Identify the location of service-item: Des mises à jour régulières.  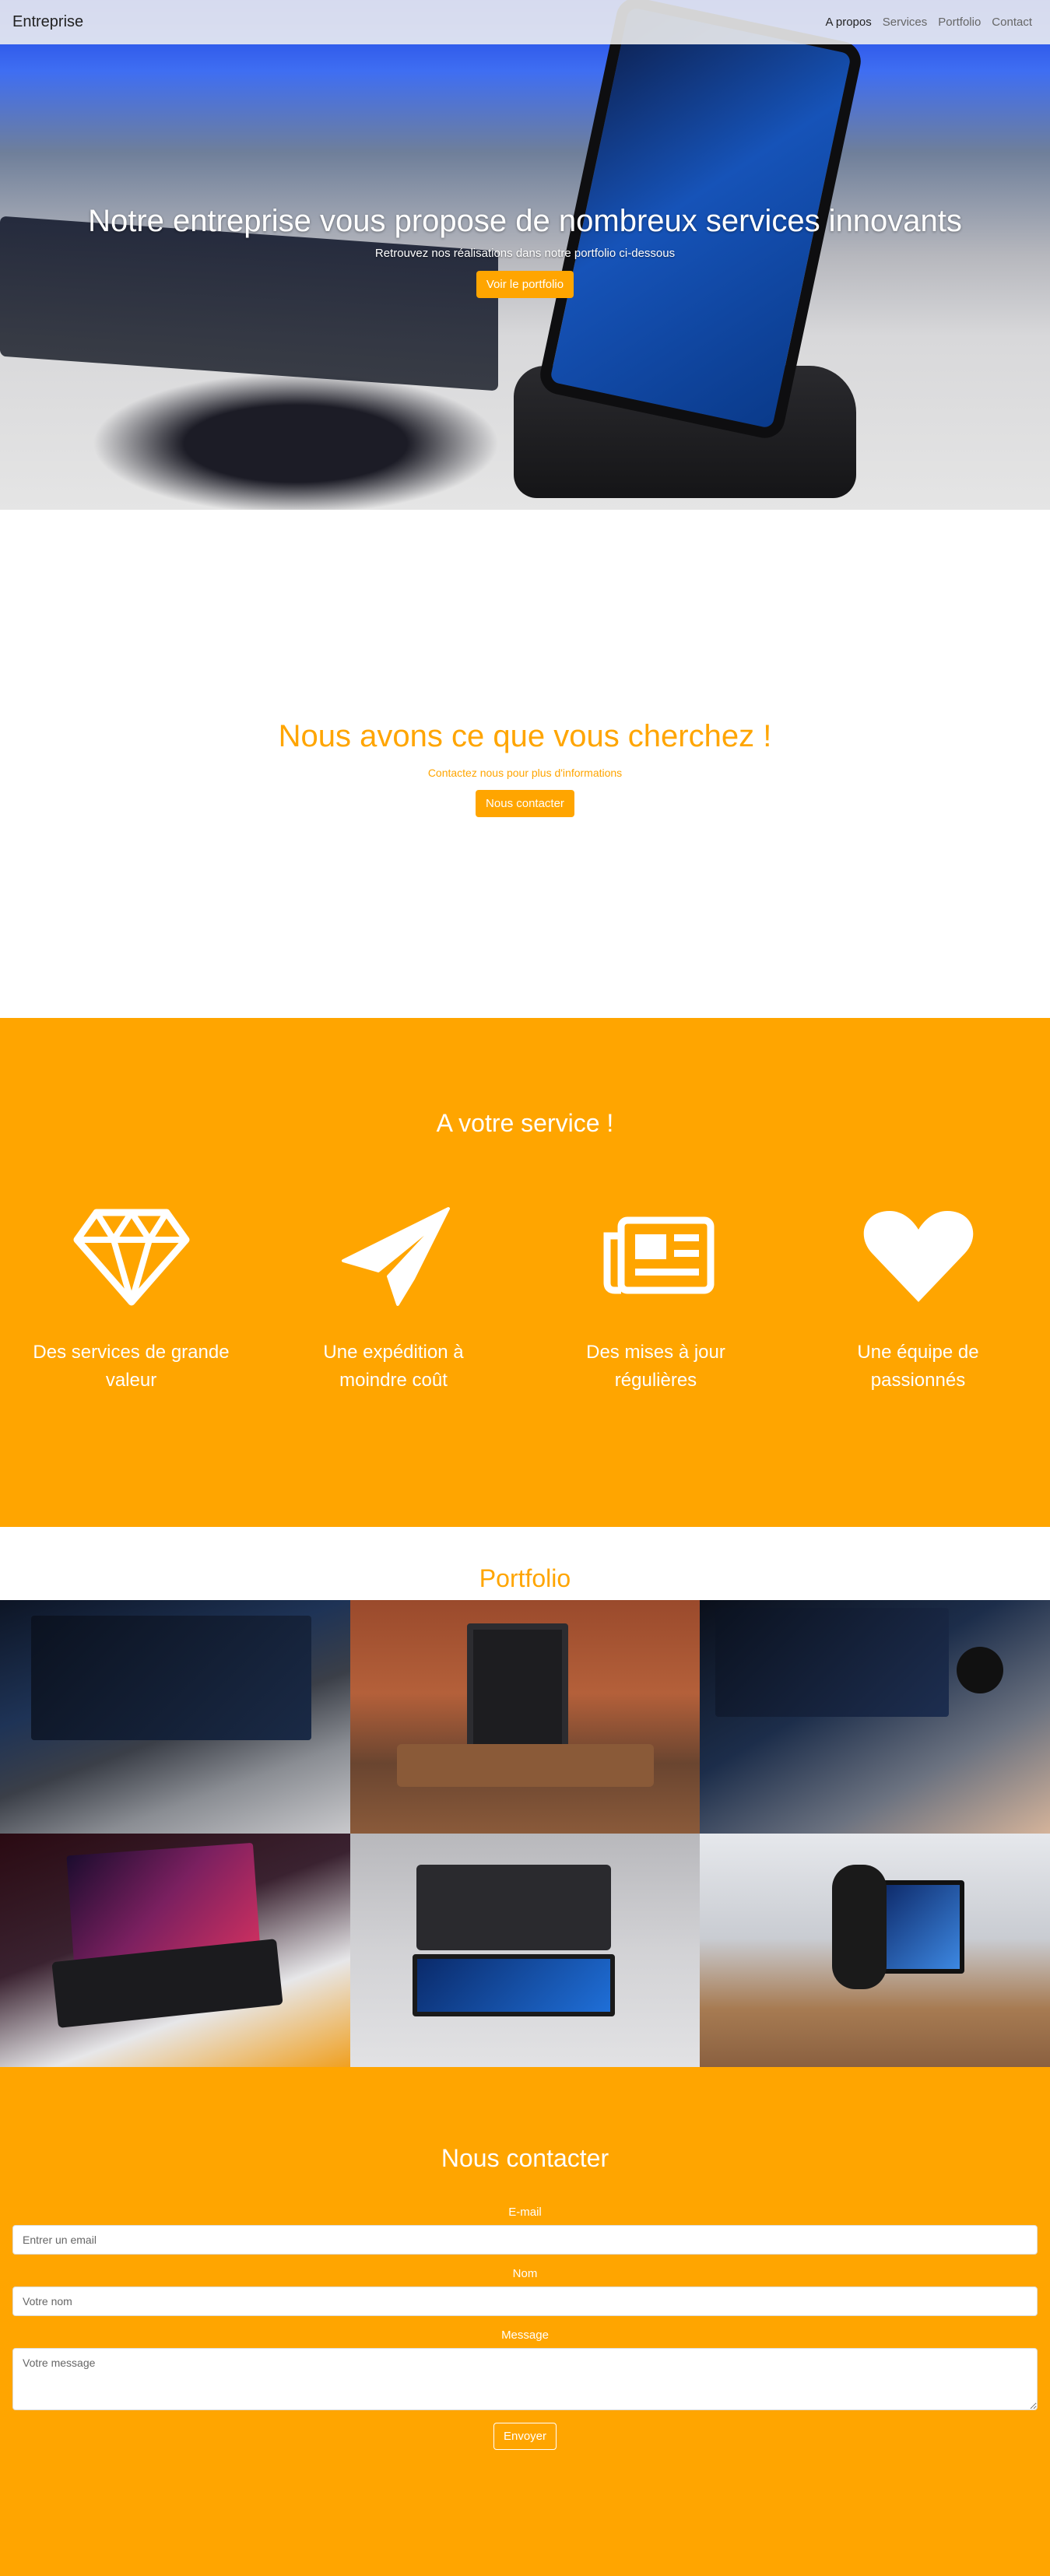
(656, 1300).